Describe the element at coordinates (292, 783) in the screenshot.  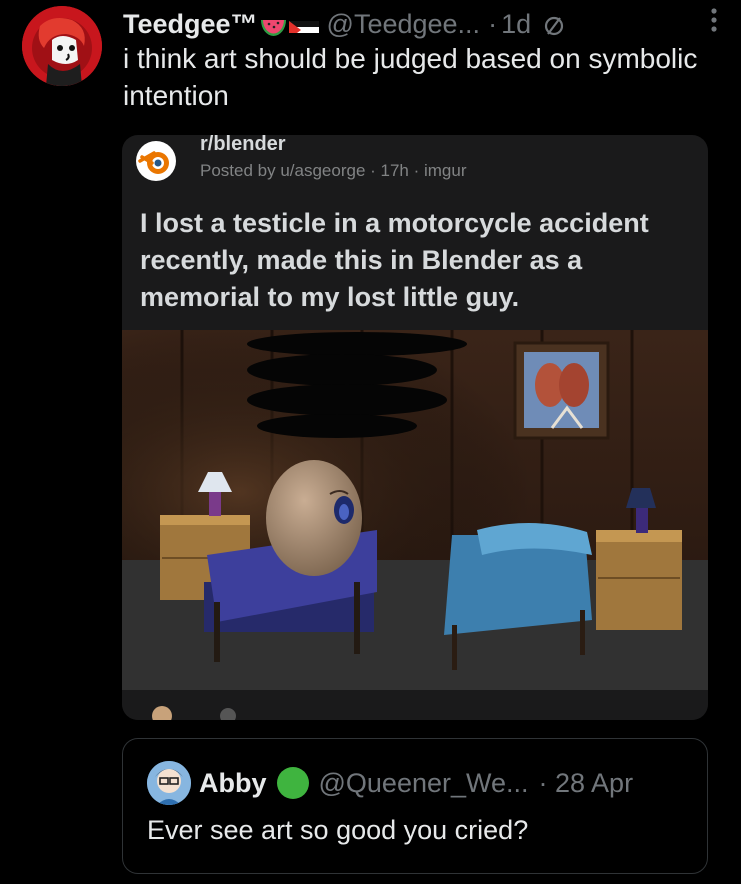
I see `green-circle-emoji-icon` at that location.